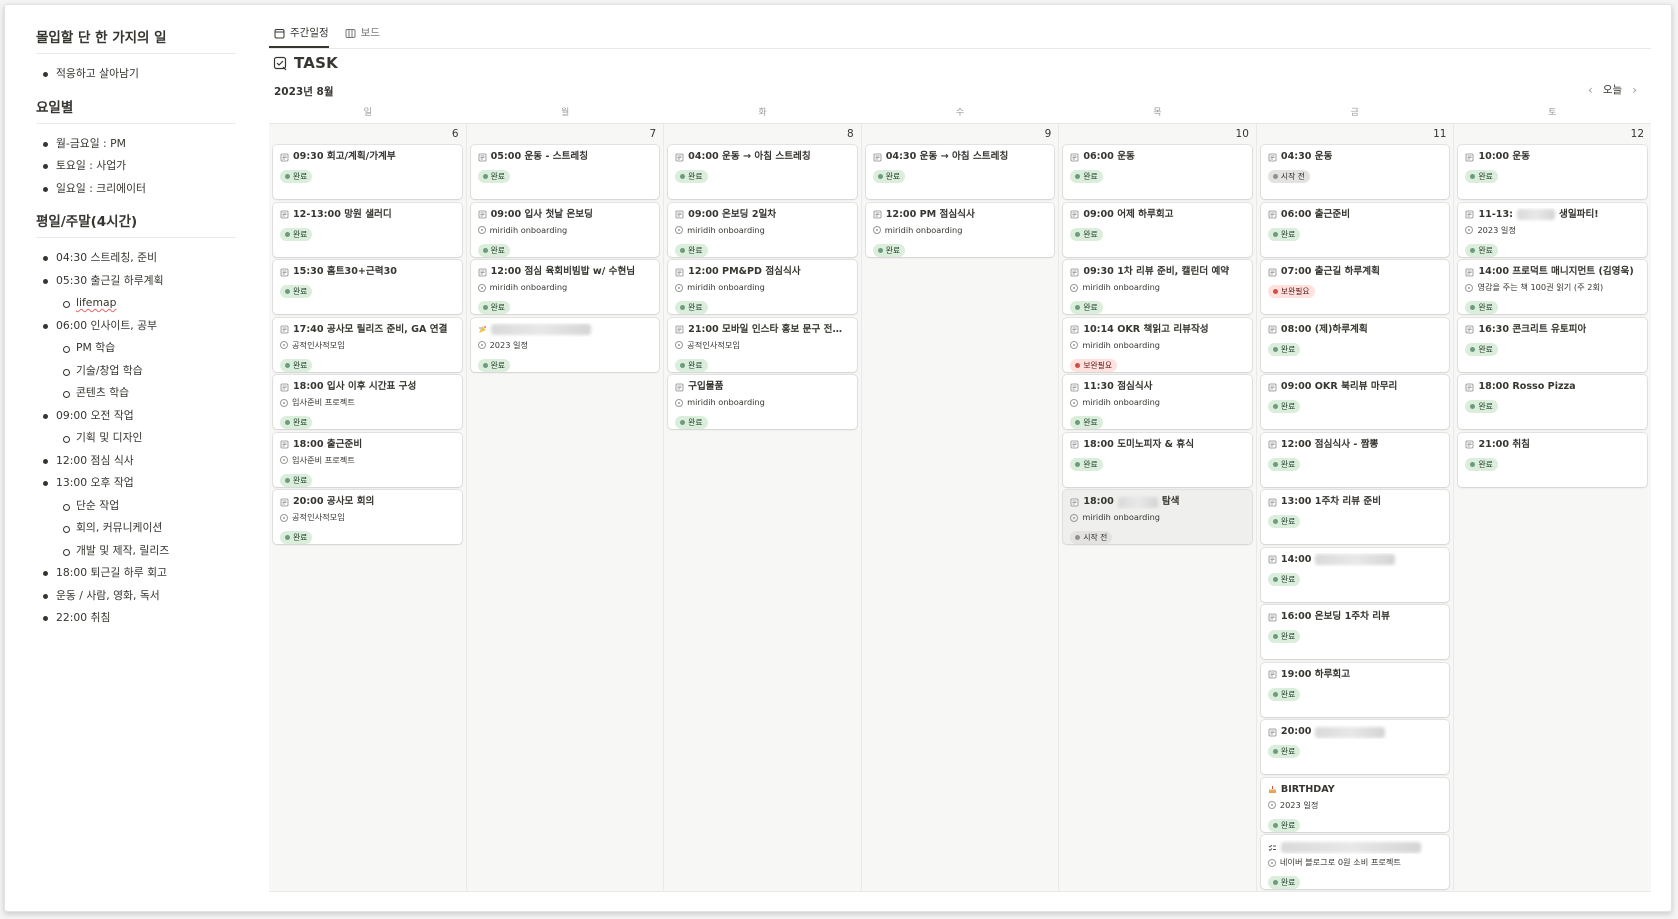  I want to click on tab-board: 보드, so click(362, 33).